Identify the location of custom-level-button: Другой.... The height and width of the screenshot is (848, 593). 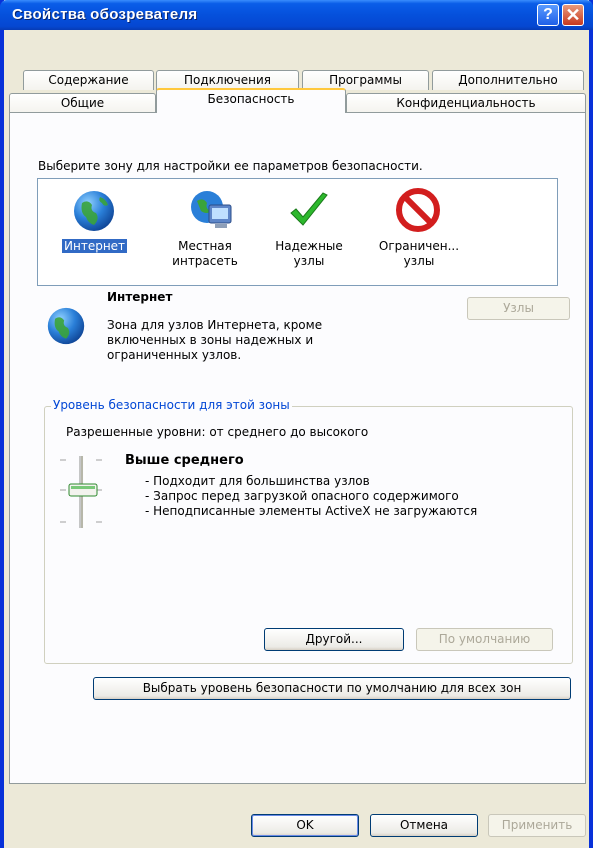
(334, 639).